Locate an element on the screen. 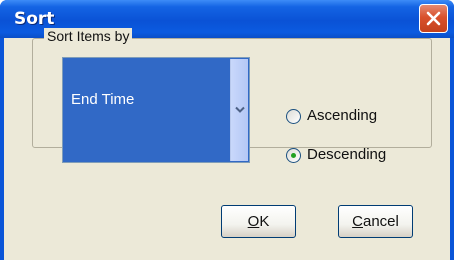  descending-label: Descending is located at coordinates (346, 154).